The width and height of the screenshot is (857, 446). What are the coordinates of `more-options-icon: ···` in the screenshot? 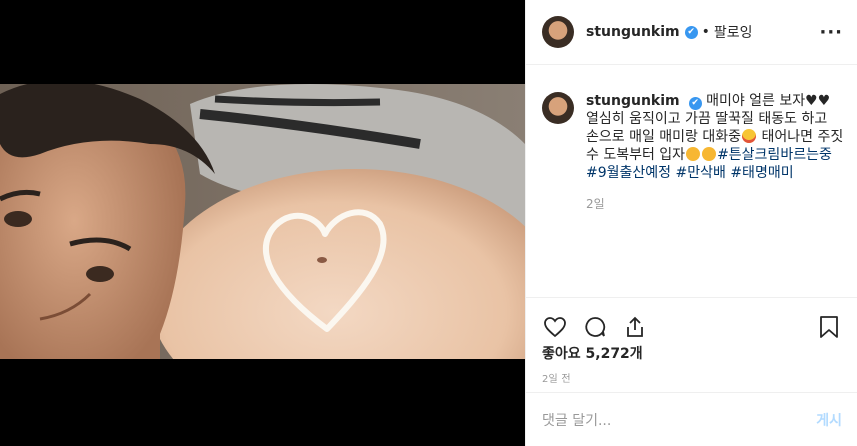 It's located at (831, 32).